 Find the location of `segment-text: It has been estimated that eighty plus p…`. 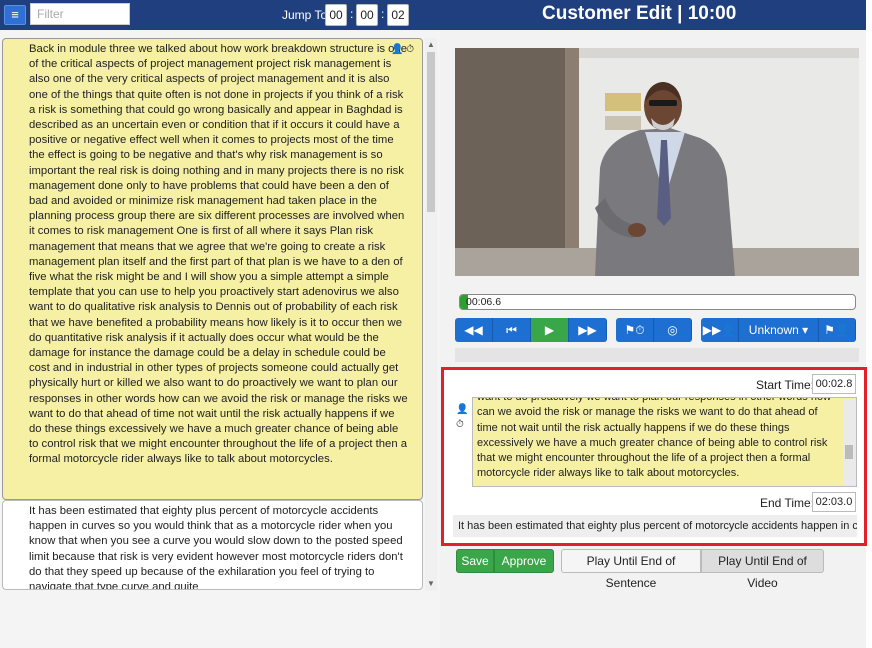

segment-text: It has been estimated that eighty plus p… is located at coordinates (218, 546).